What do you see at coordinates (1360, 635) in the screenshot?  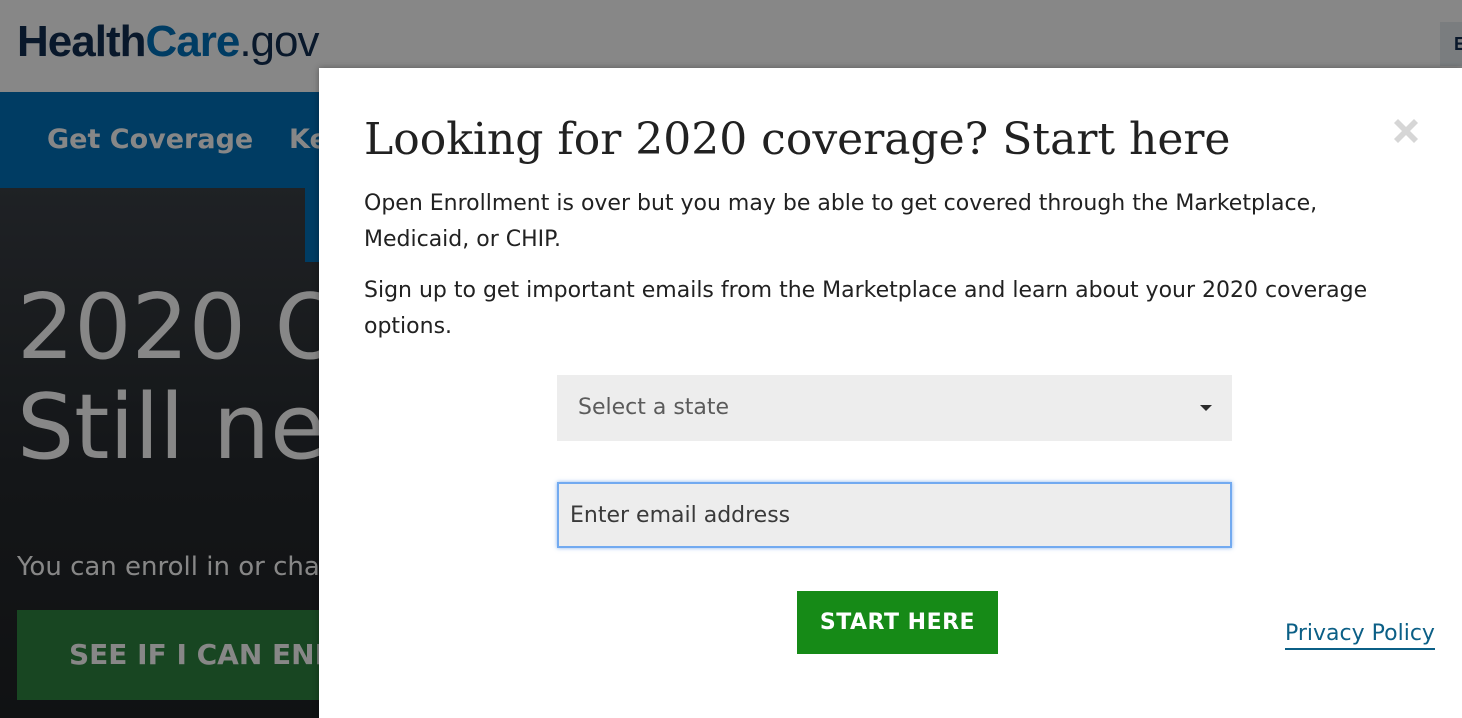 I see `privacy-policy-link: Privacy Policy` at bounding box center [1360, 635].